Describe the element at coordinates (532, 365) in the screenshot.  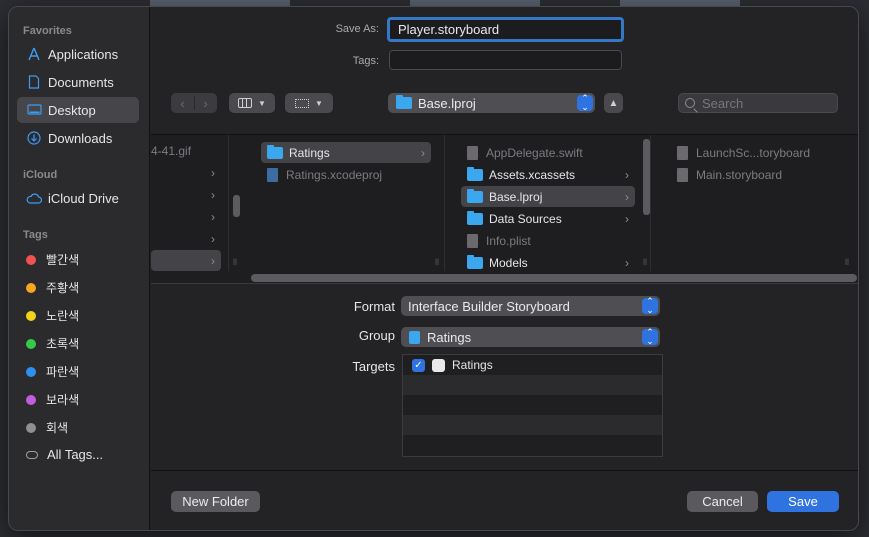
I see `target-row: ✓ Ratings` at that location.